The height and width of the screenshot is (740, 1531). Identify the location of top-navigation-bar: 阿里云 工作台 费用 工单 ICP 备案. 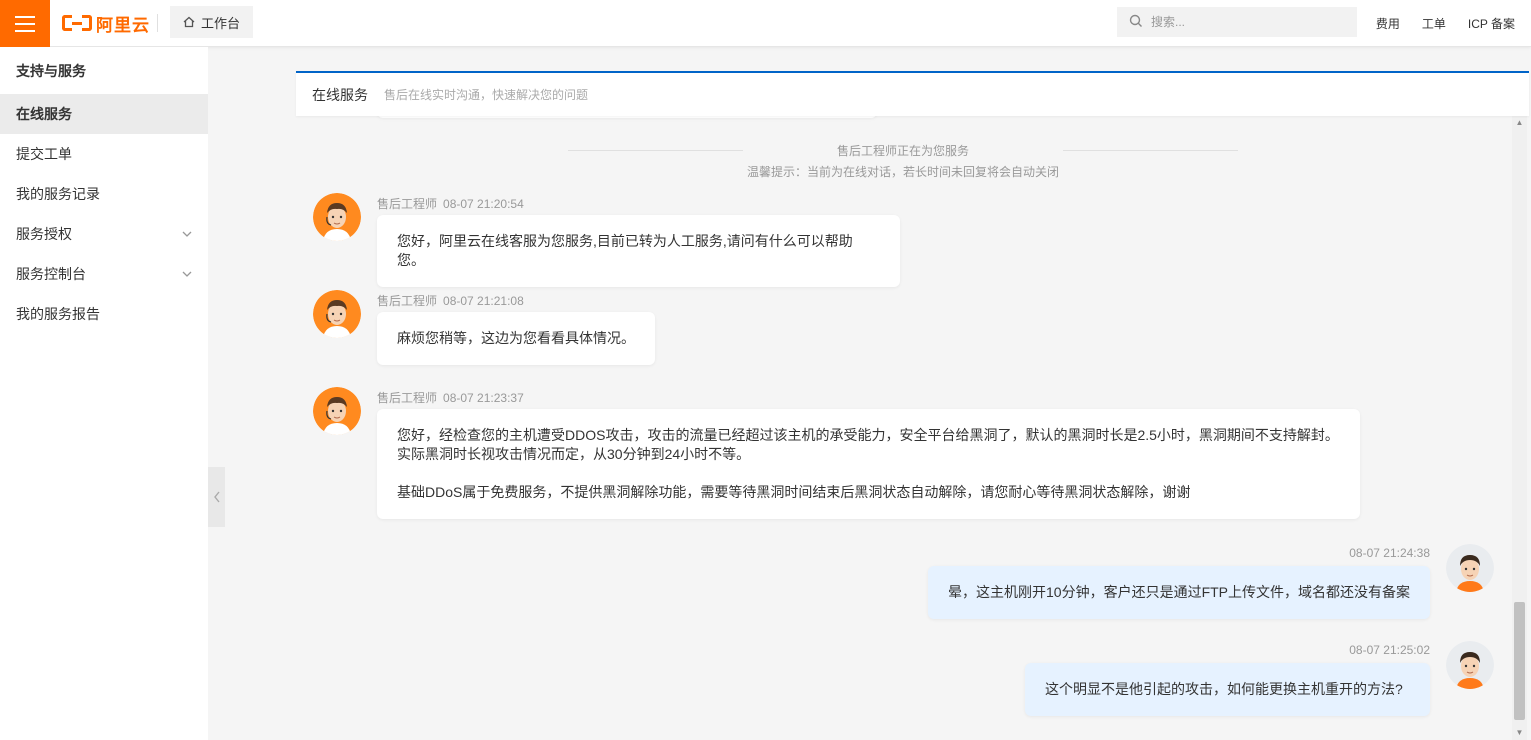
(765, 23).